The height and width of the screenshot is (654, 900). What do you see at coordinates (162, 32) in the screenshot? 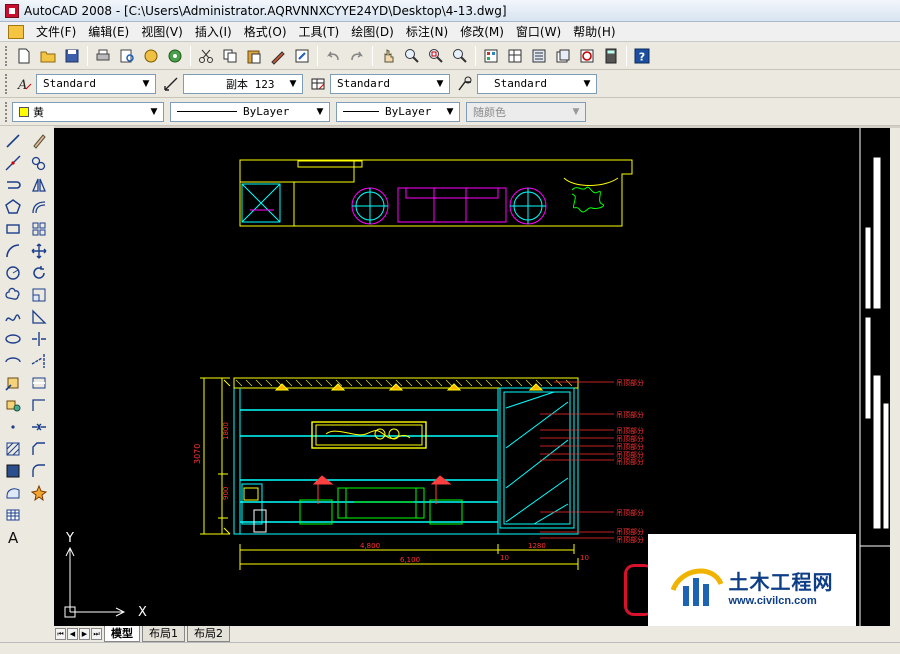
I see `menu-view: 视图(V)` at bounding box center [162, 32].